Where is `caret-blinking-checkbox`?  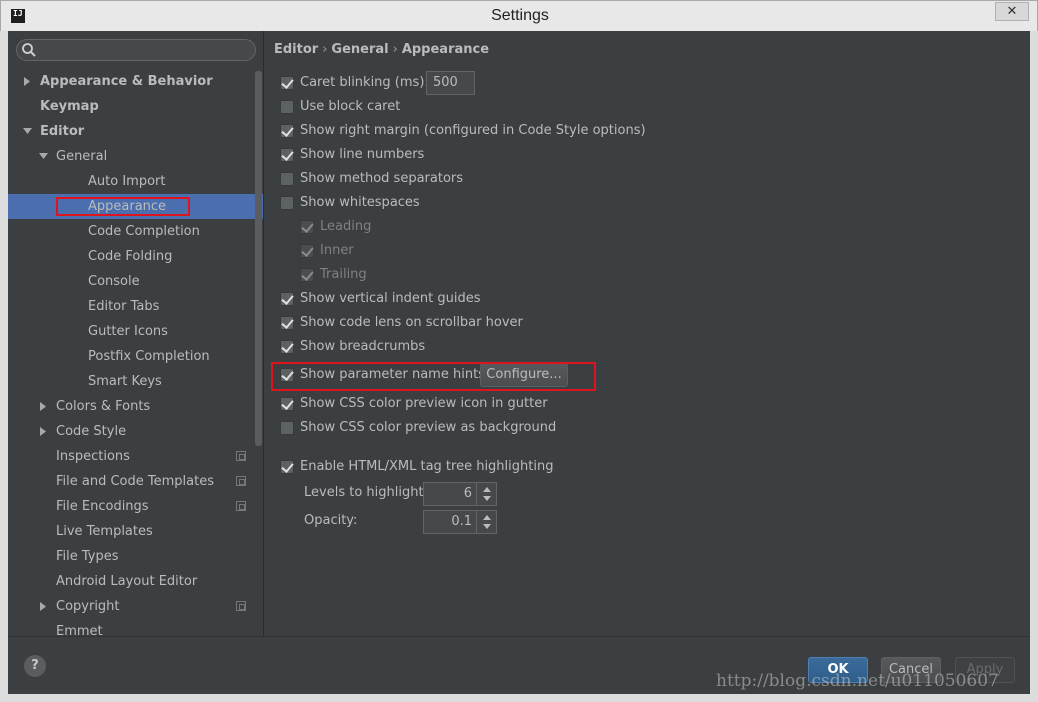
caret-blinking-checkbox is located at coordinates (287, 83).